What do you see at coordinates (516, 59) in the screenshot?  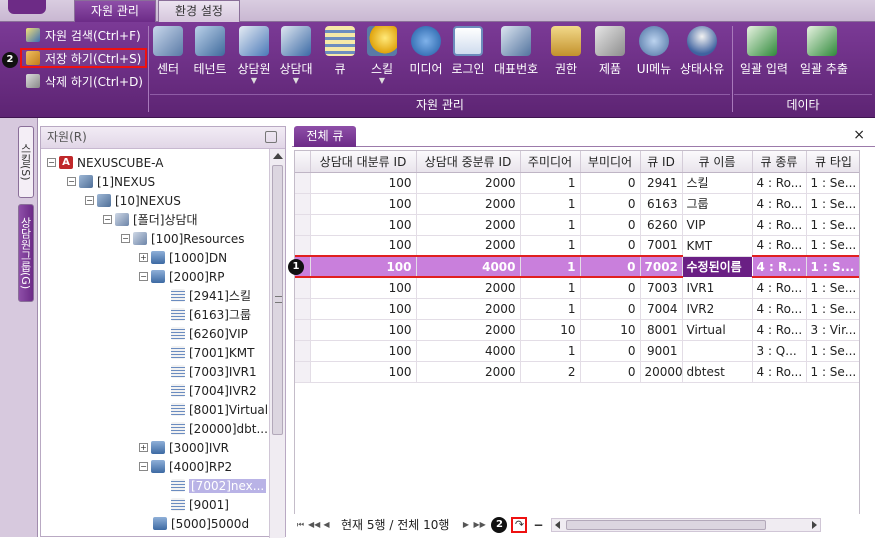 I see `rep-number-button: 대표번호` at bounding box center [516, 59].